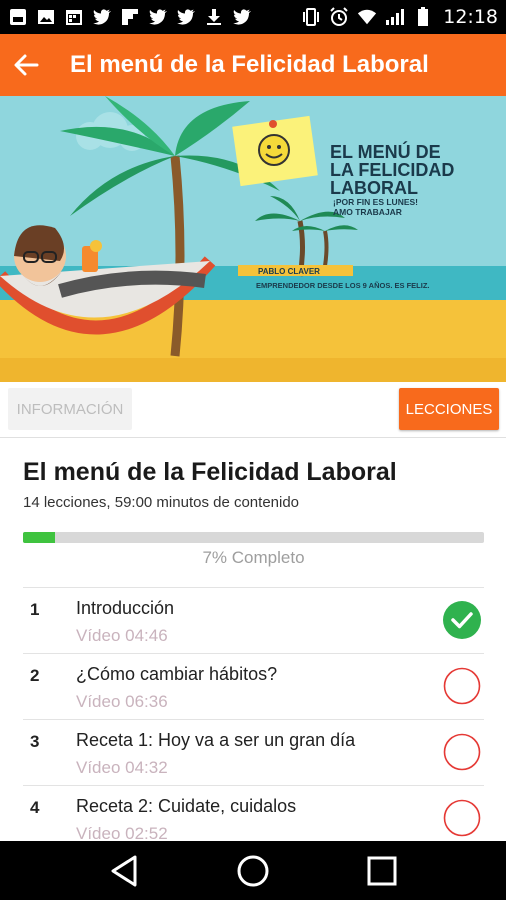  Describe the element at coordinates (35, 675) in the screenshot. I see `lesson-number: 2` at that location.